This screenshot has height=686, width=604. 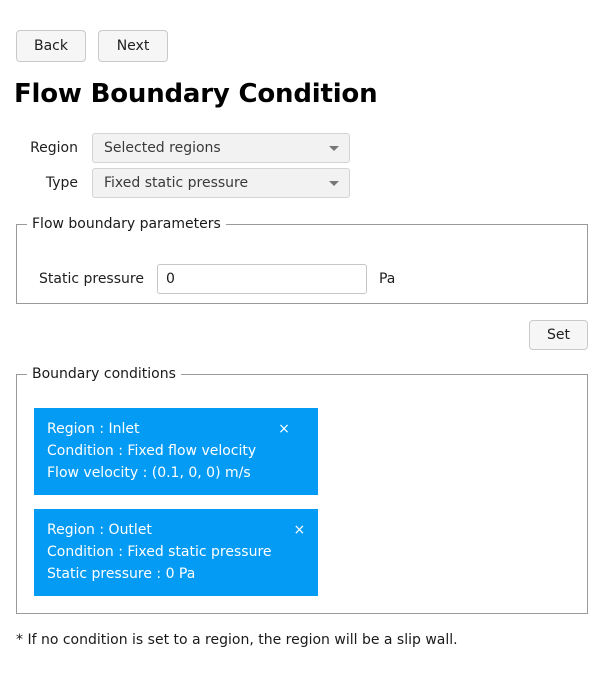 I want to click on type-selector-row: Type Fixed static pressure, so click(x=183, y=183).